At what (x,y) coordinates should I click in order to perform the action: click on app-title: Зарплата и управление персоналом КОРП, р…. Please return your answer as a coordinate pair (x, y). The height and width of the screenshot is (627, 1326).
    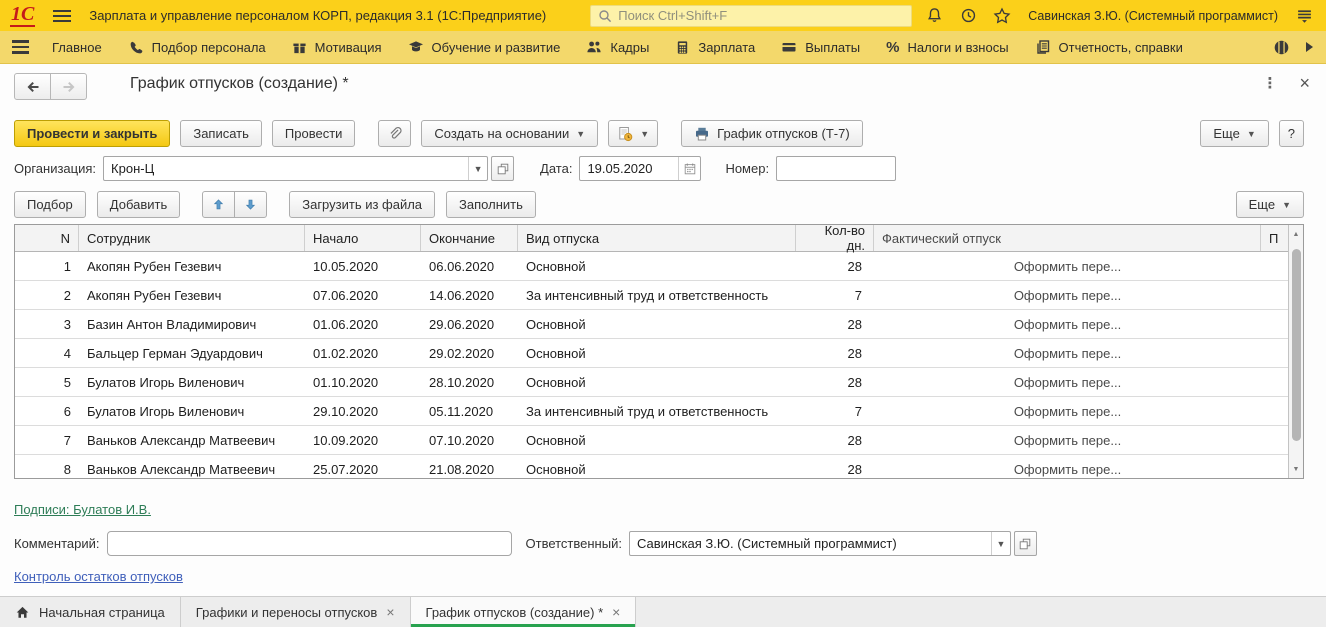
    Looking at the image, I should click on (318, 15).